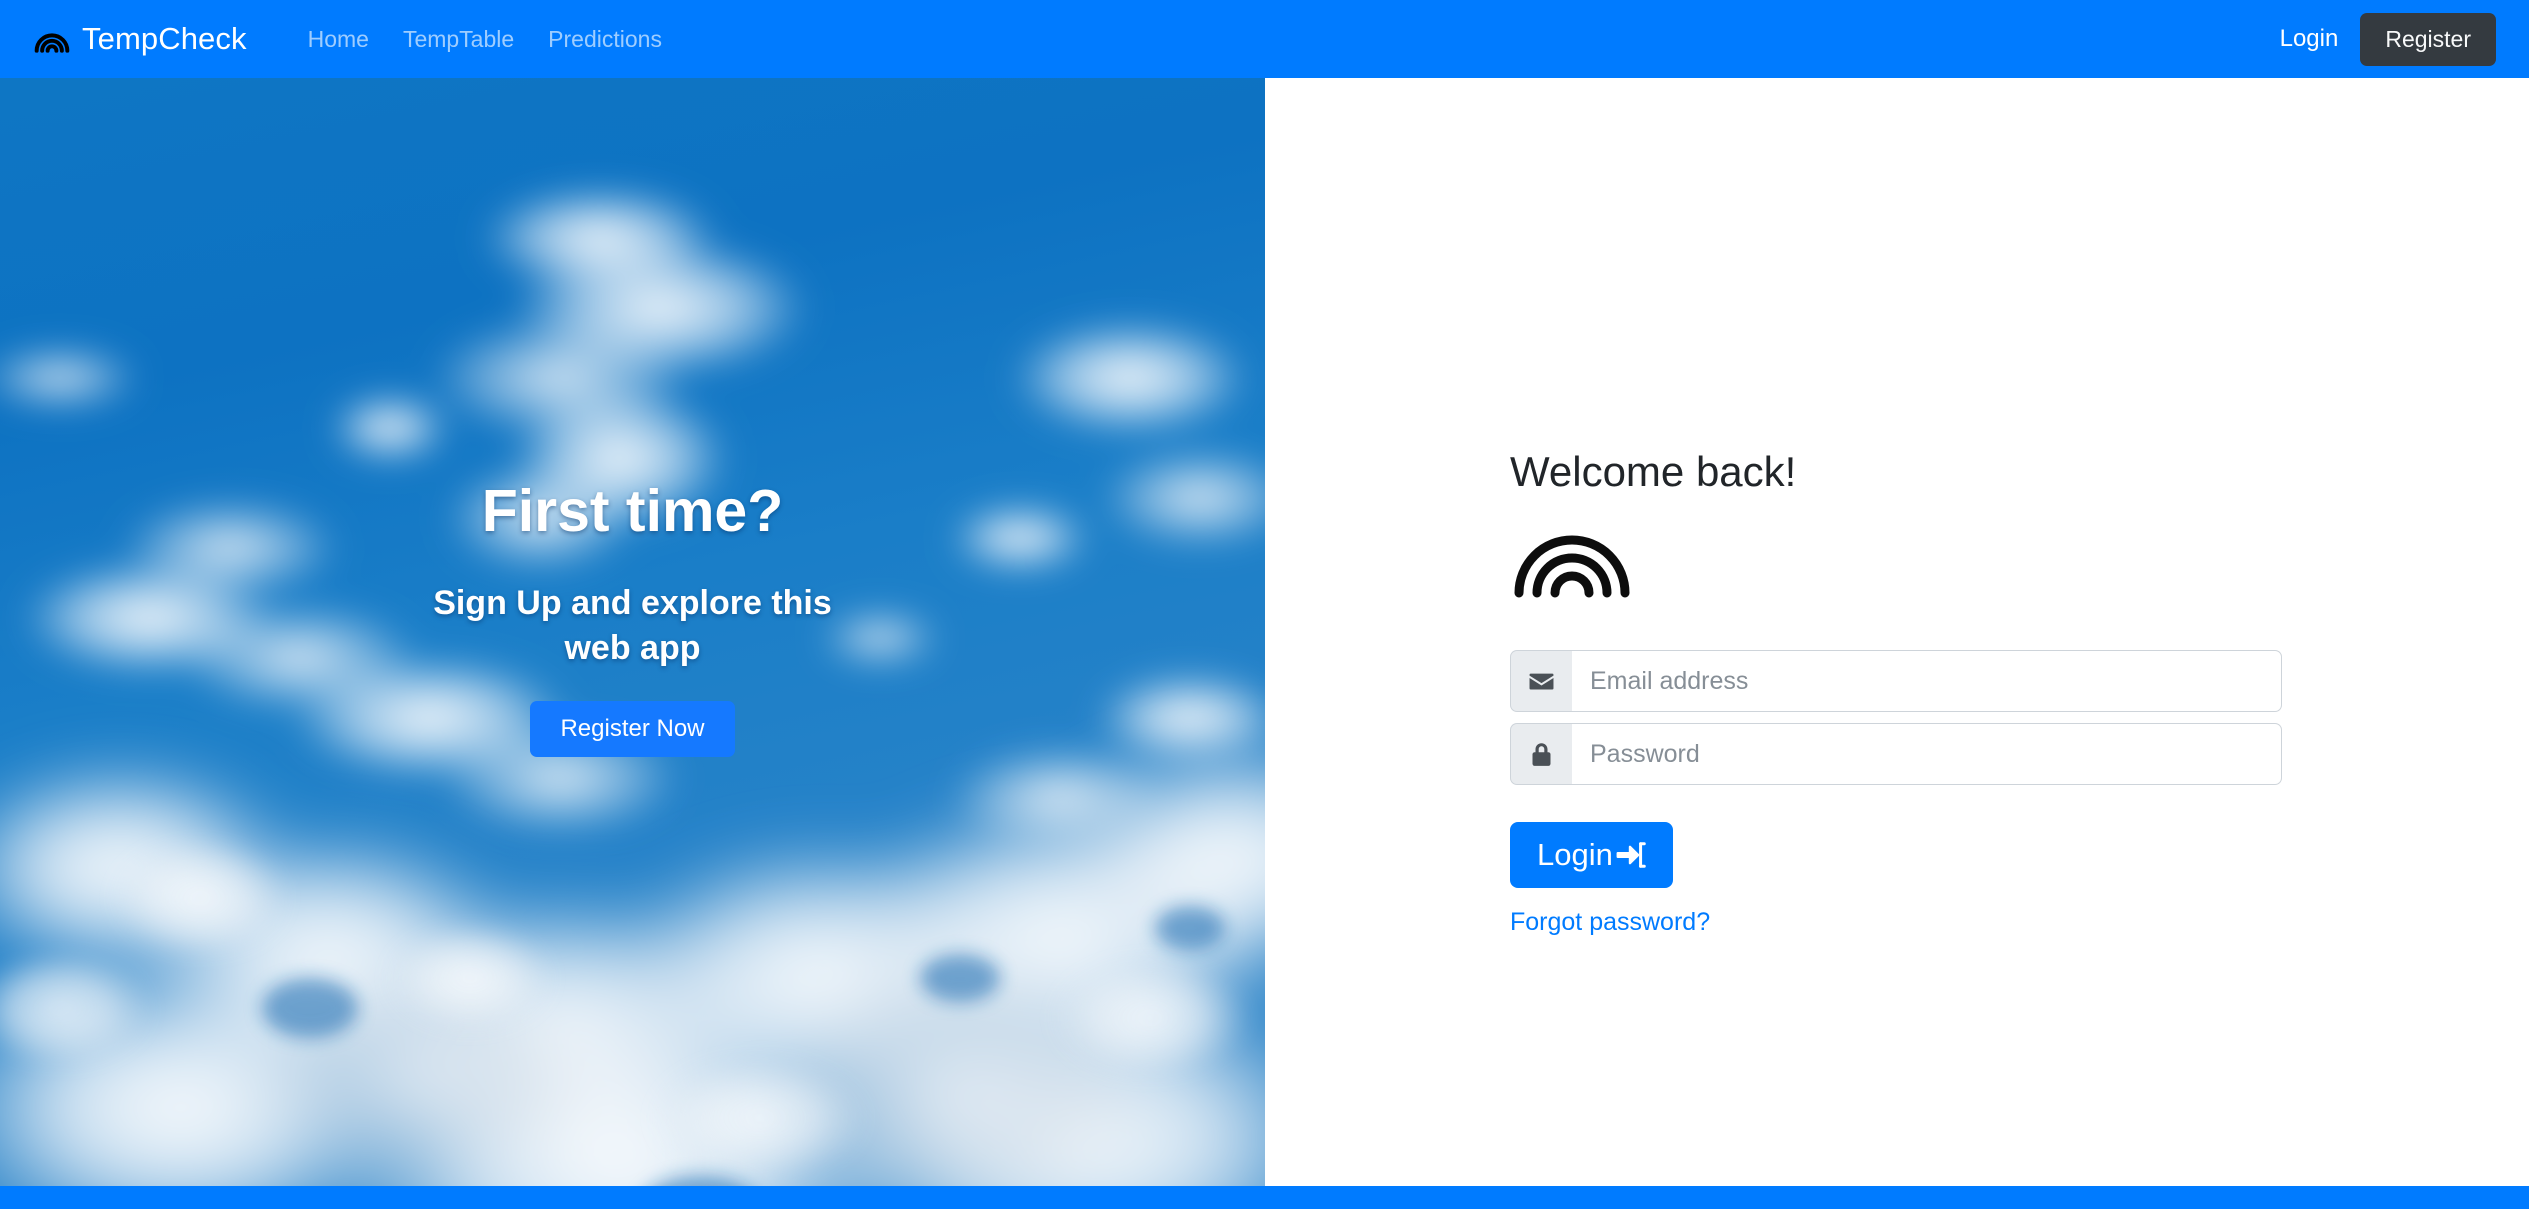 This screenshot has width=2529, height=1209. I want to click on hero-title: First time?, so click(632, 511).